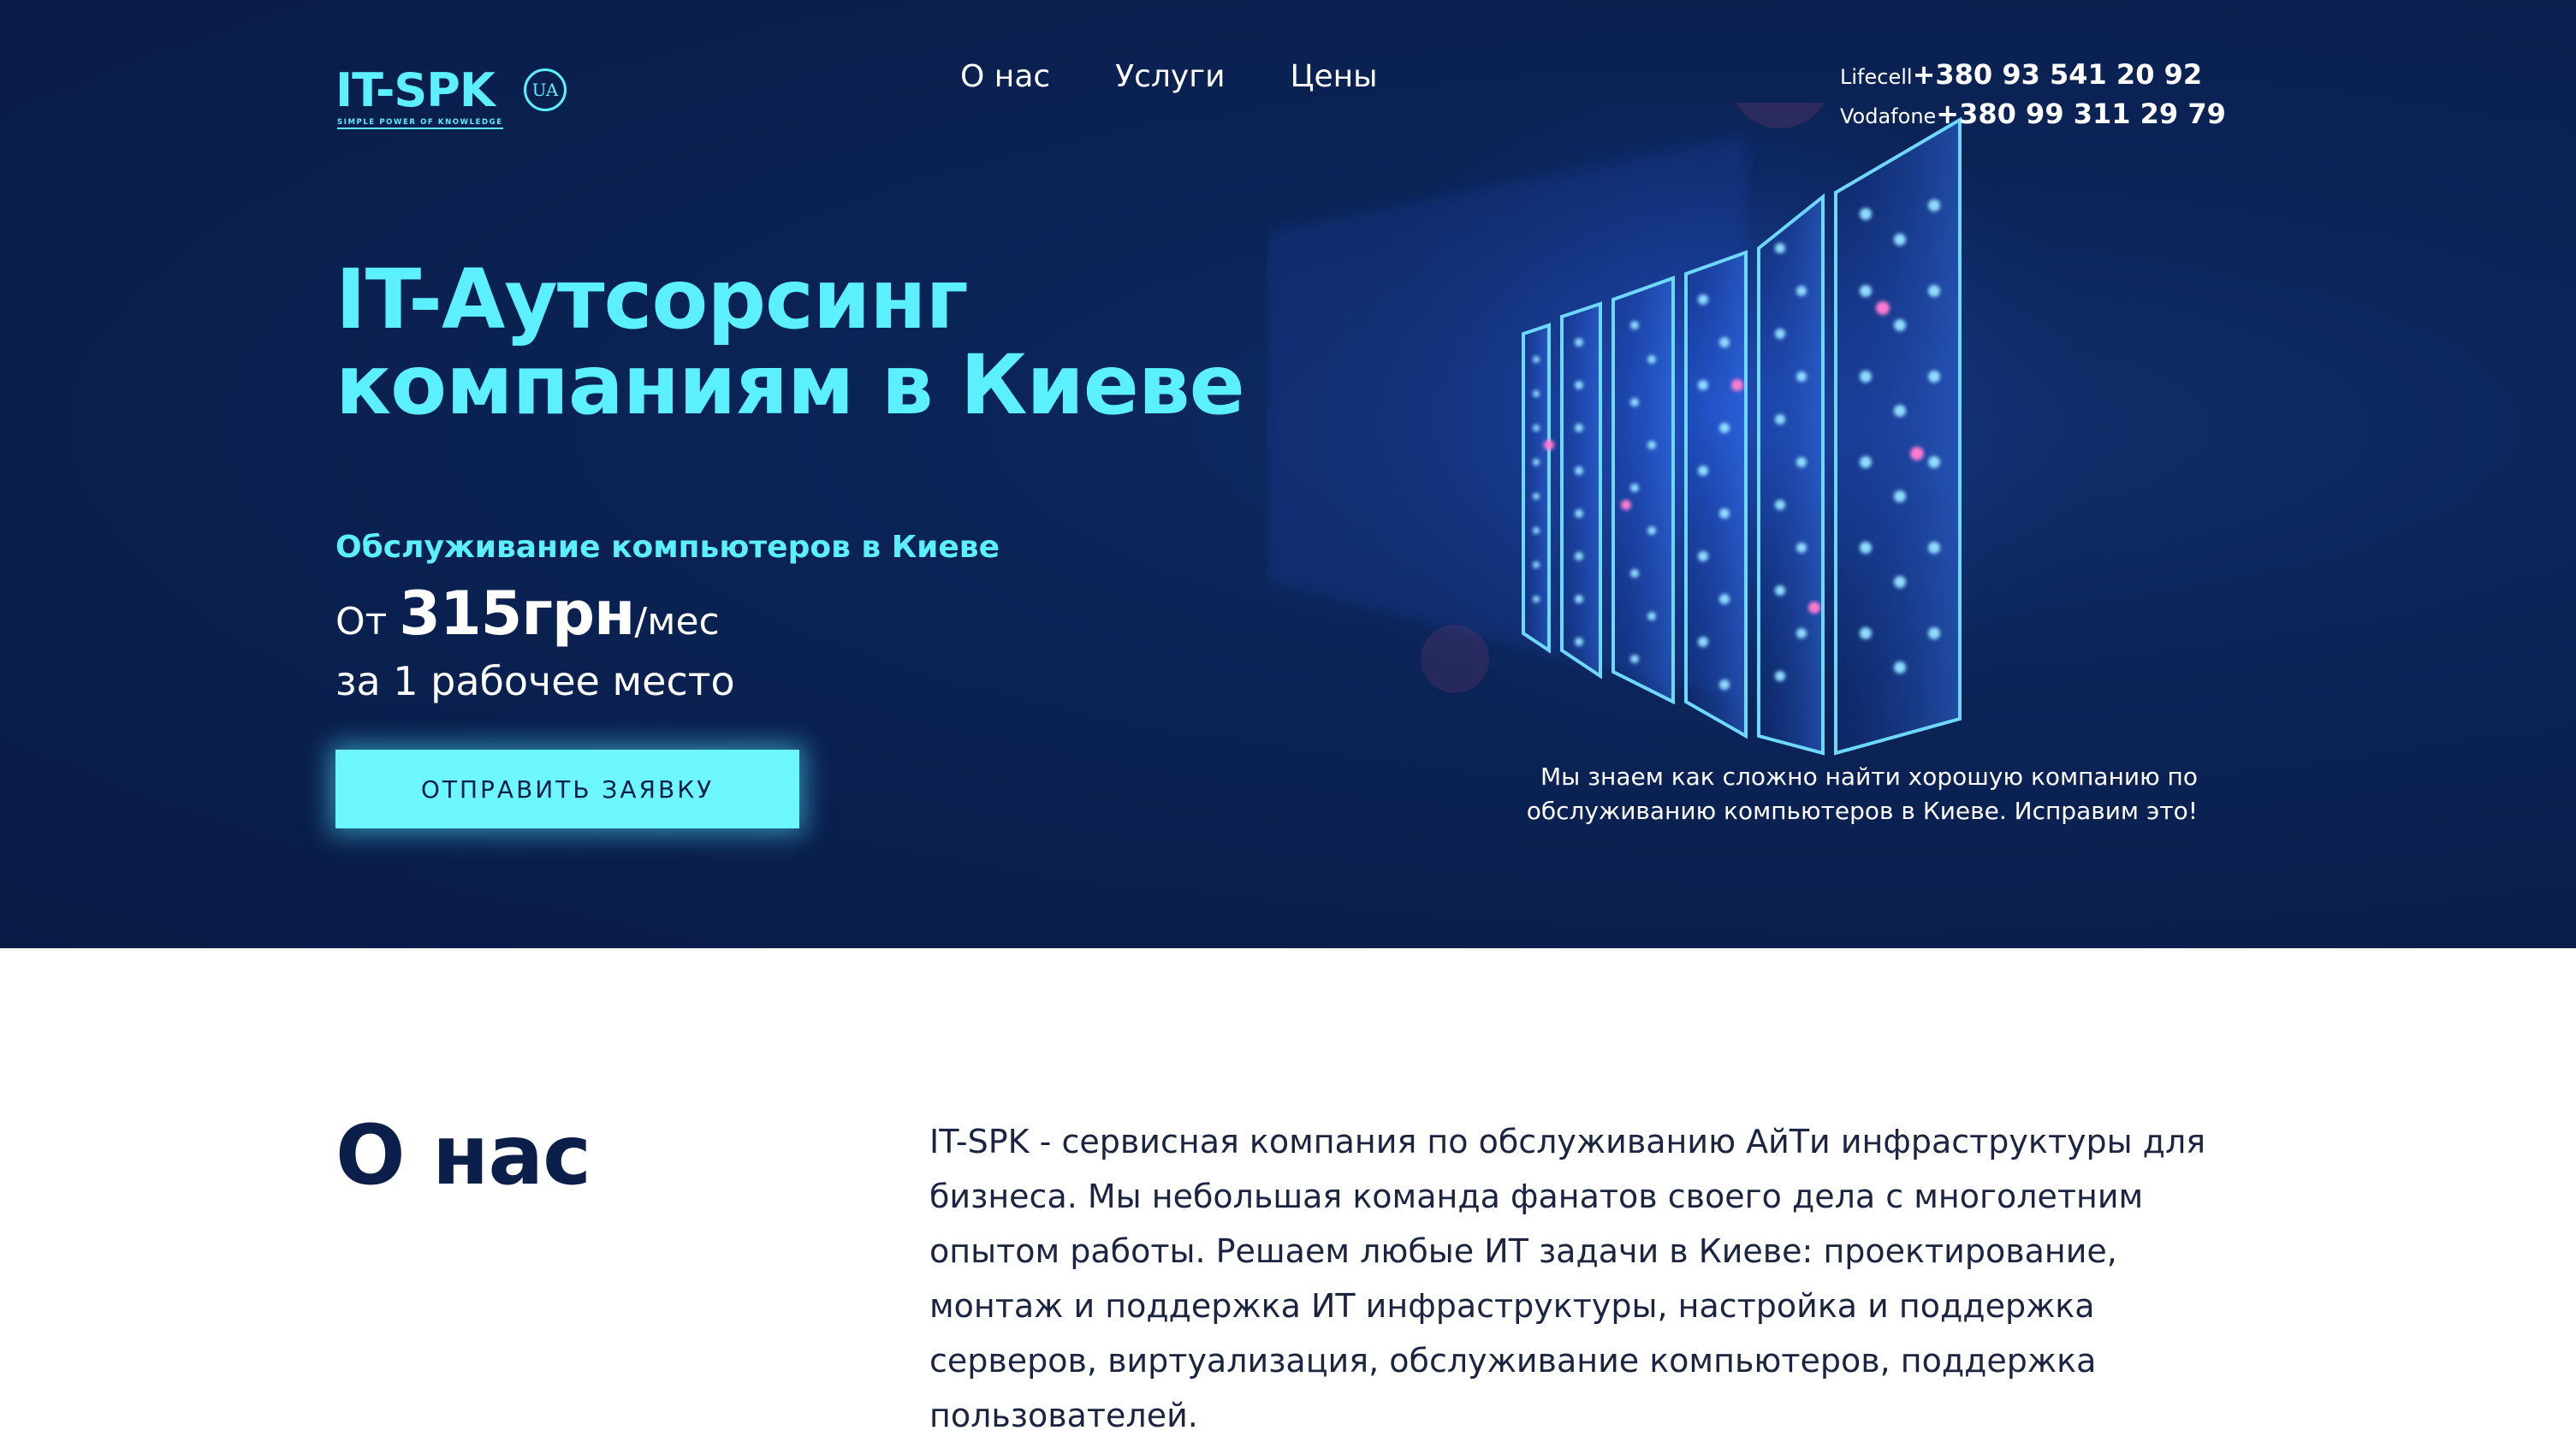 Image resolution: width=2576 pixels, height=1448 pixels. Describe the element at coordinates (677, 622) in the screenshot. I see `price-suffix: /мес` at that location.